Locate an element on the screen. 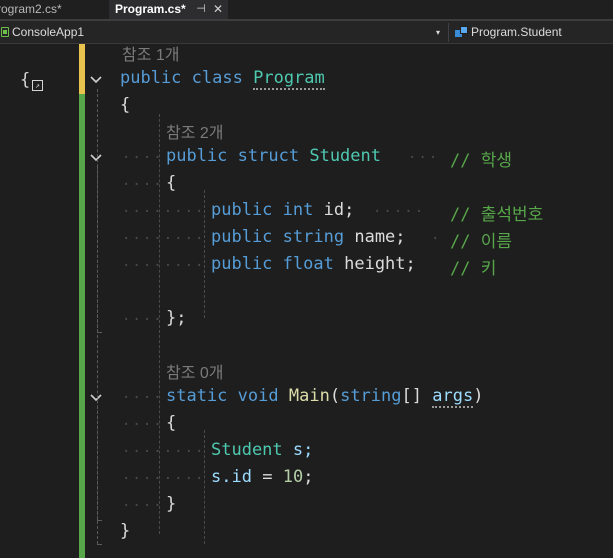 The image size is (613, 558). code-comment: // 키 is located at coordinates (473, 266).